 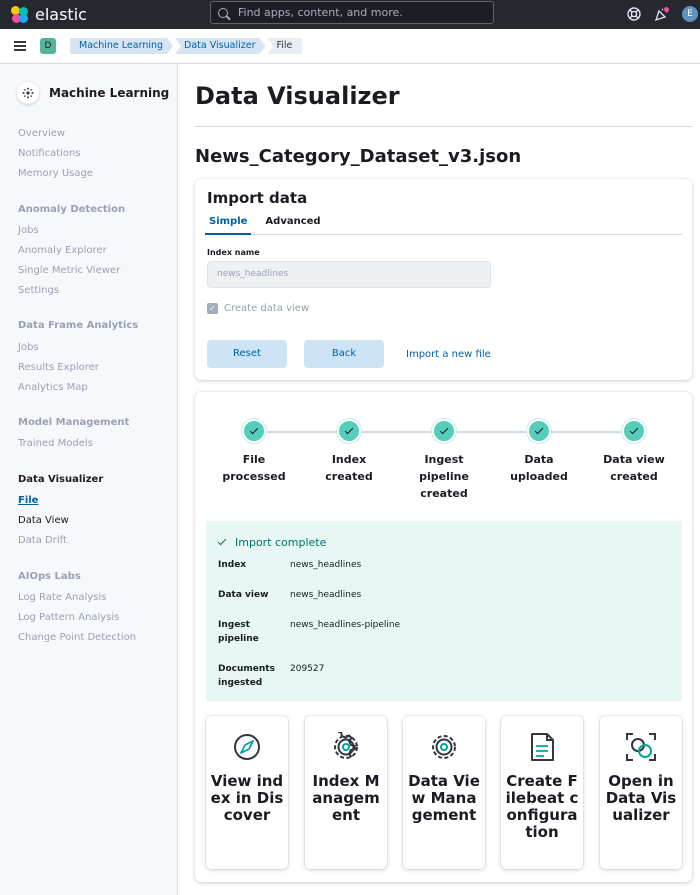 What do you see at coordinates (344, 354) in the screenshot?
I see `back-button: Back` at bounding box center [344, 354].